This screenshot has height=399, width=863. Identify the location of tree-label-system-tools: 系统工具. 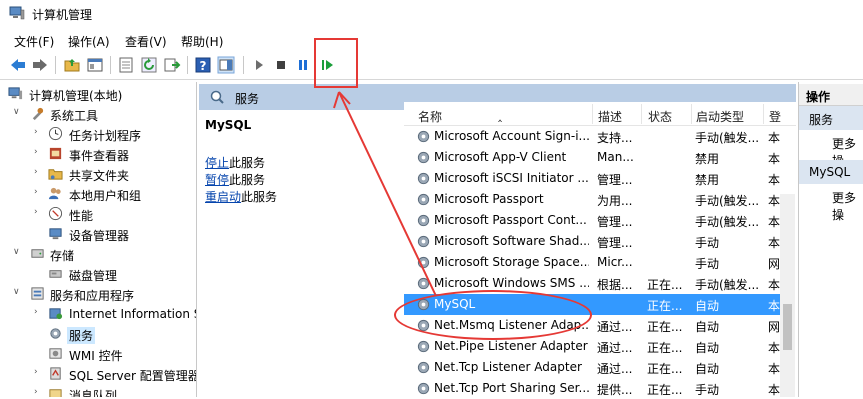
(74, 116).